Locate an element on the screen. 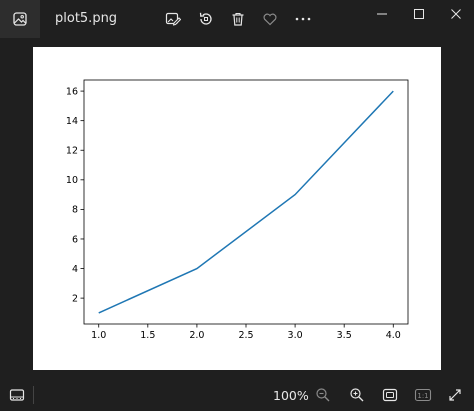 This screenshot has width=474, height=411. file-name: plot5.png is located at coordinates (86, 18).